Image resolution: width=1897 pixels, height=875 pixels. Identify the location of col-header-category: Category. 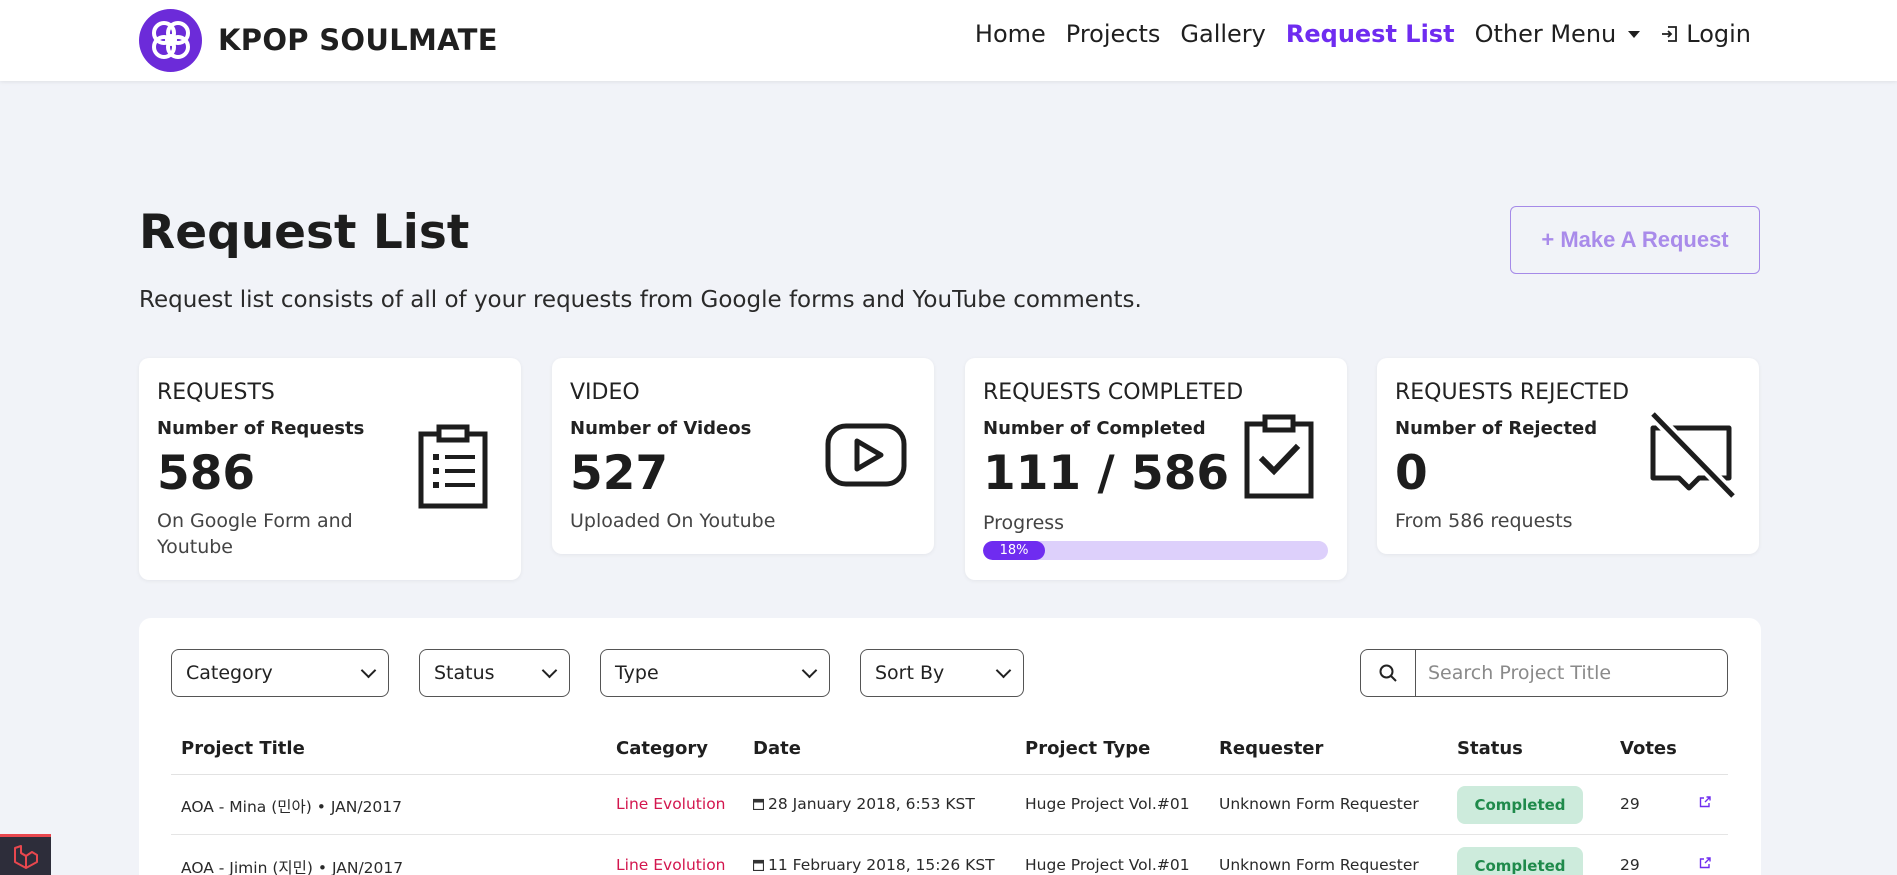
(662, 748).